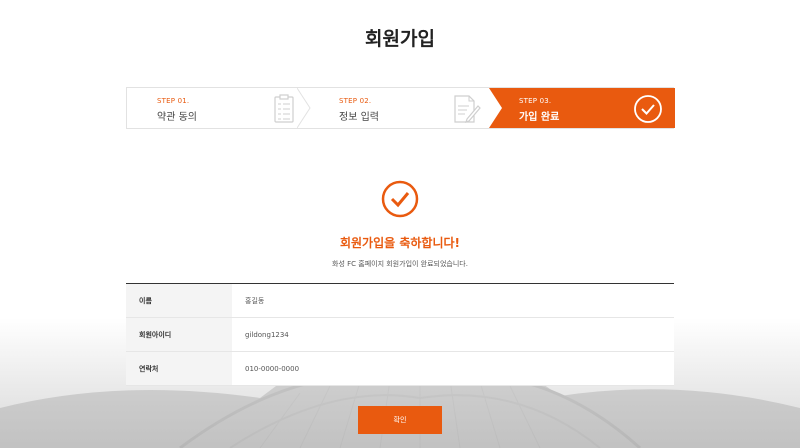 The width and height of the screenshot is (800, 448). Describe the element at coordinates (648, 109) in the screenshot. I see `check-circle-icon` at that location.